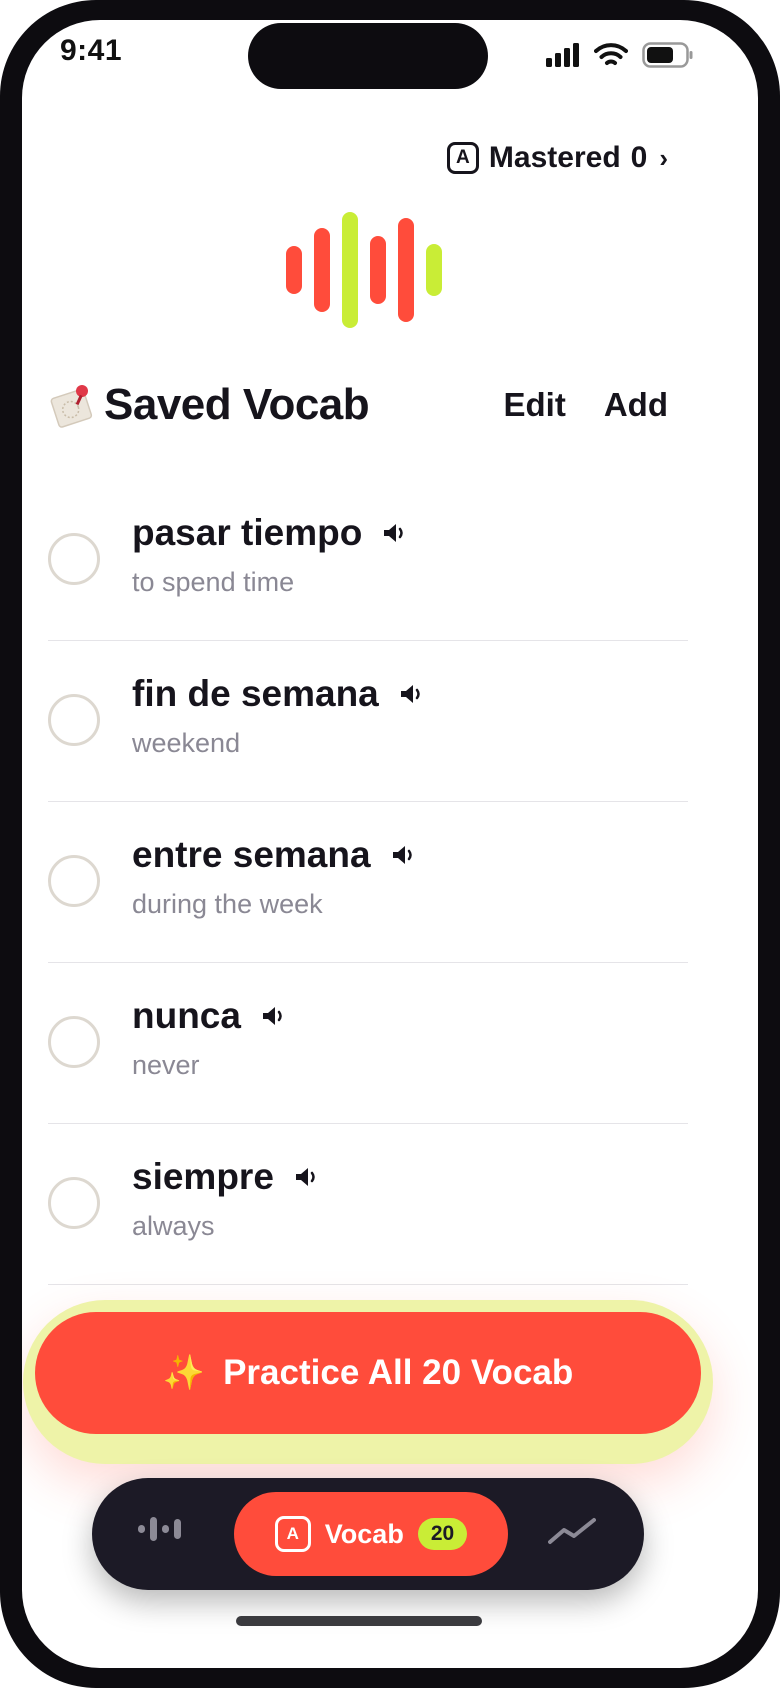 The width and height of the screenshot is (780, 1688). I want to click on tab-bar: A Vocab 20, so click(368, 1534).